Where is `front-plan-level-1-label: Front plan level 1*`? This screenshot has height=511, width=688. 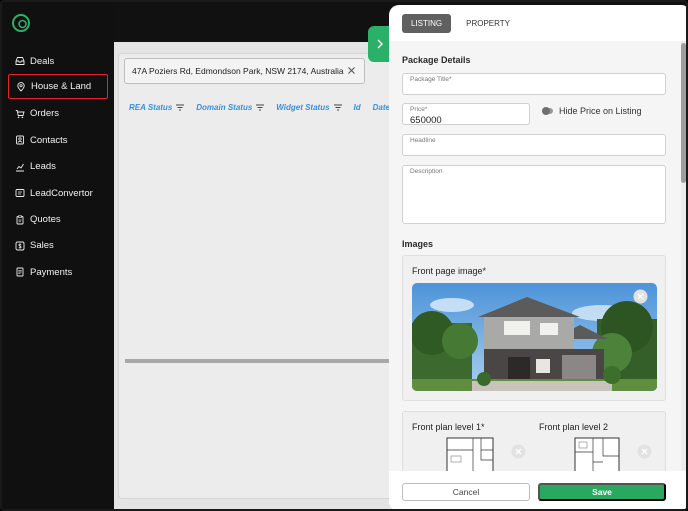
front-plan-level-1-label: Front plan level 1* is located at coordinates (448, 427).